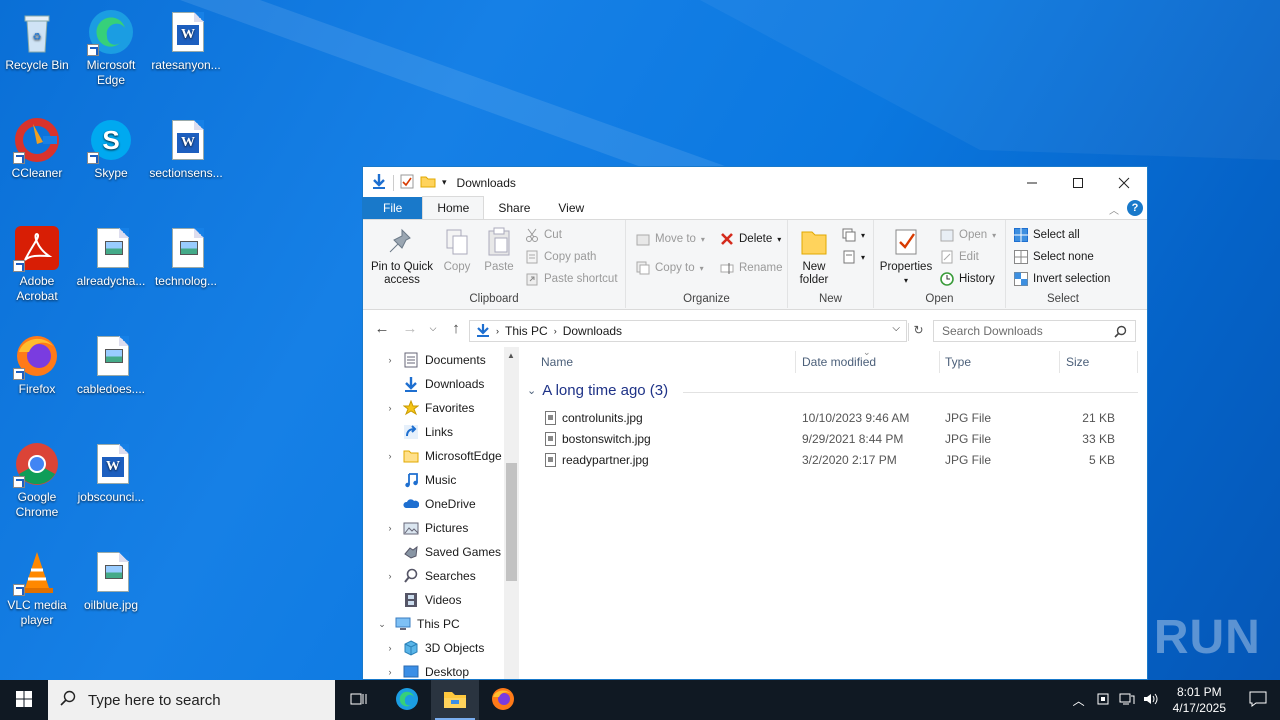  I want to click on nav-item-downloads: Downloads, so click(433, 384).